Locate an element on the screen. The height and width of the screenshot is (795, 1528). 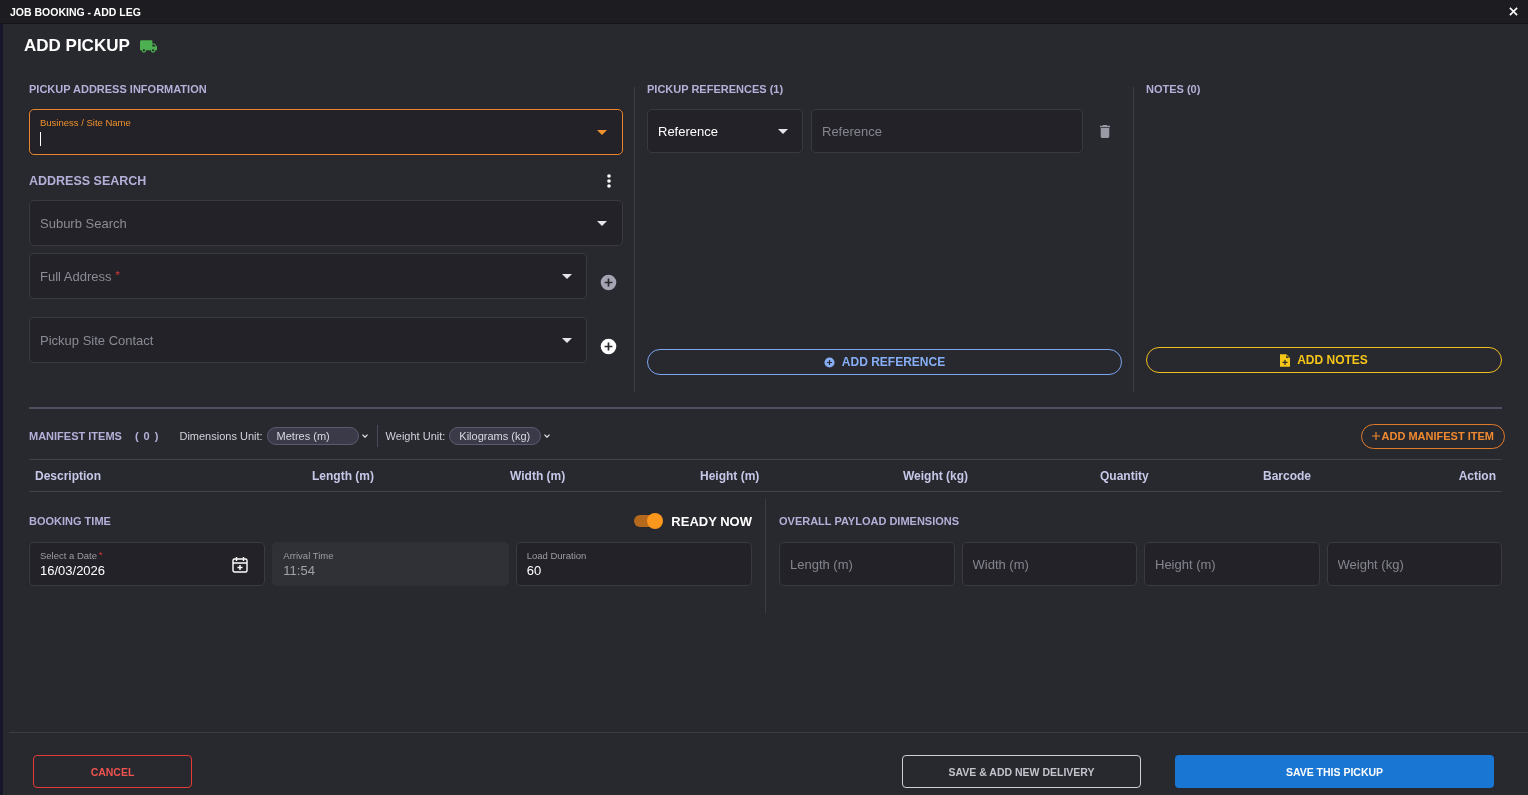
text-input: Length (m) is located at coordinates (867, 564).